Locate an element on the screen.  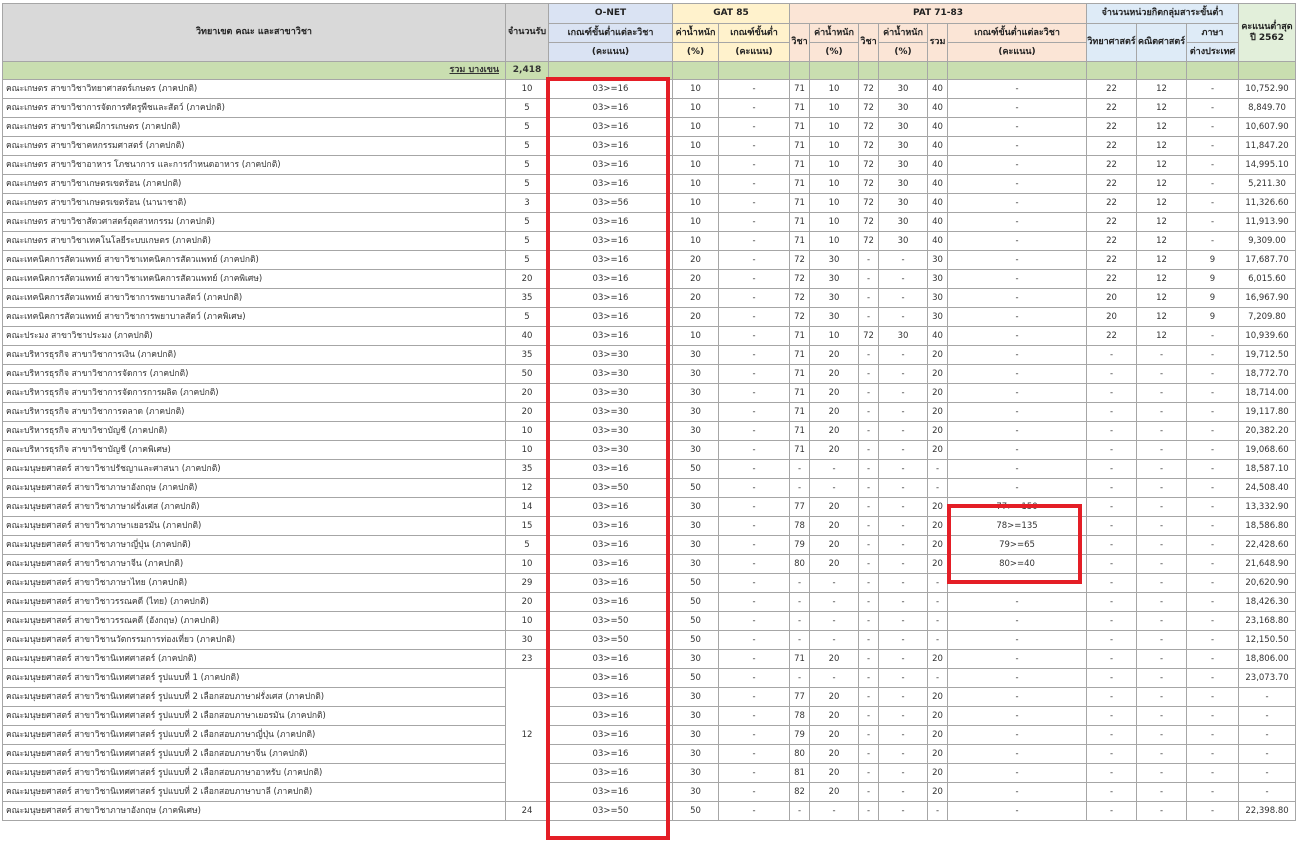
cell-sci: 22 is located at coordinates (1112, 108).